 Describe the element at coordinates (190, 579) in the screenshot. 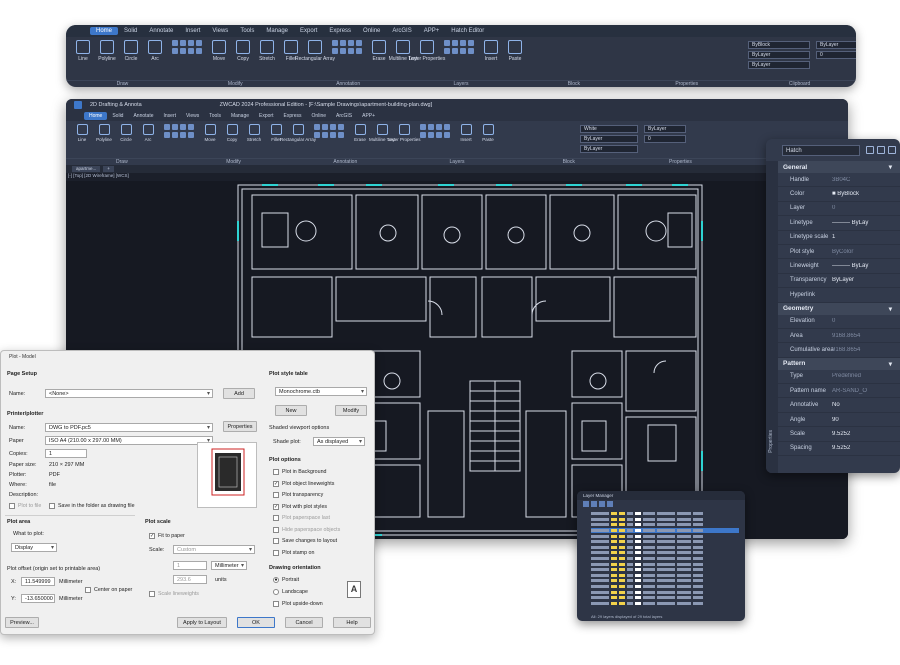

I see `scale-value-2: 293.6` at that location.